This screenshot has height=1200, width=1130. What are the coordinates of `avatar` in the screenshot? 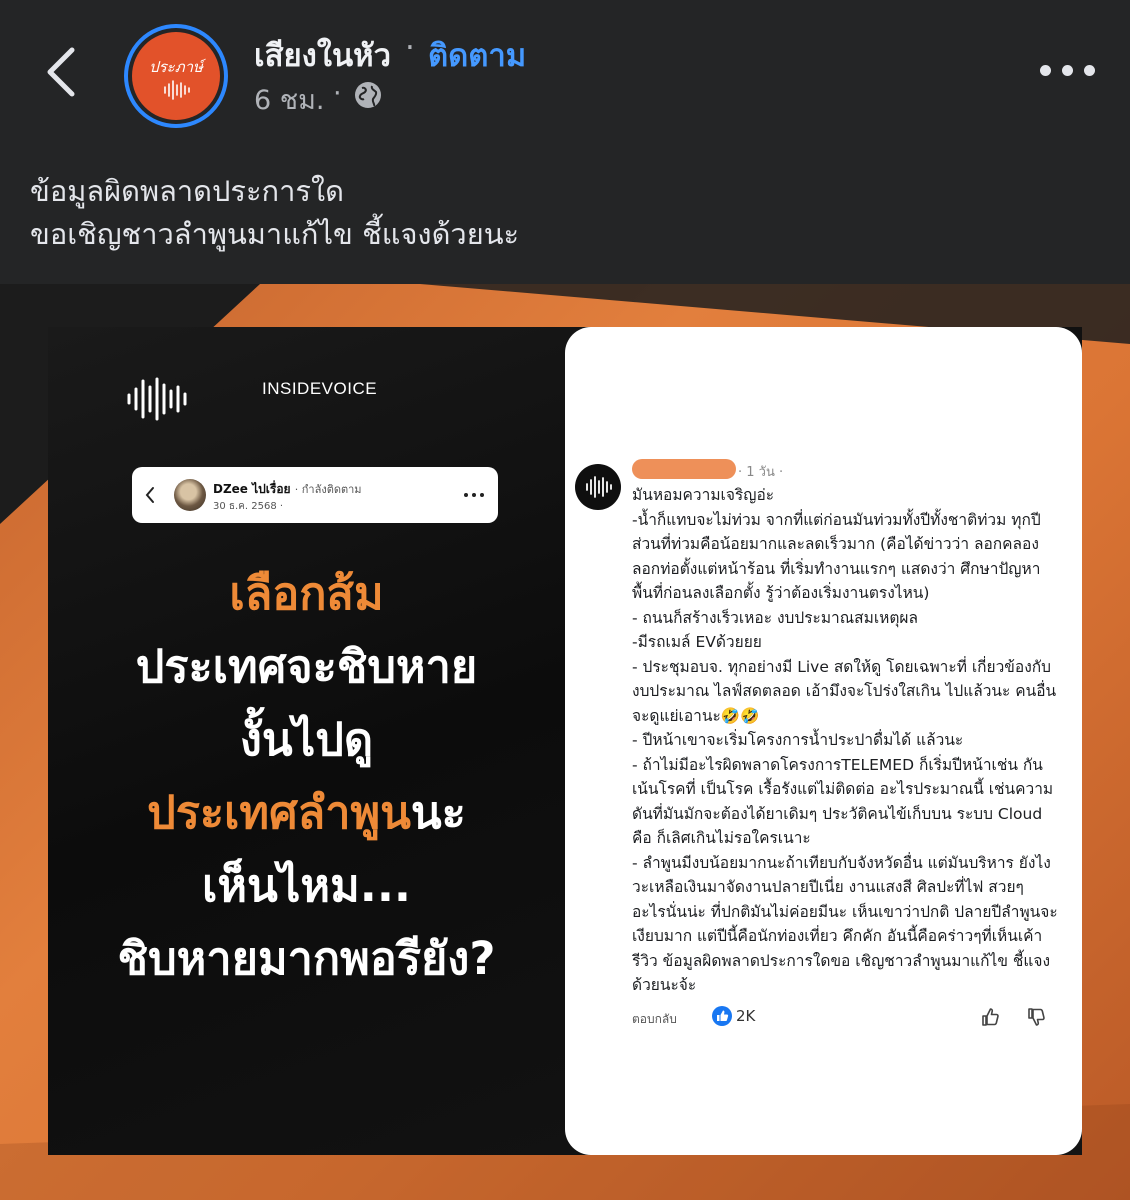 It's located at (190, 495).